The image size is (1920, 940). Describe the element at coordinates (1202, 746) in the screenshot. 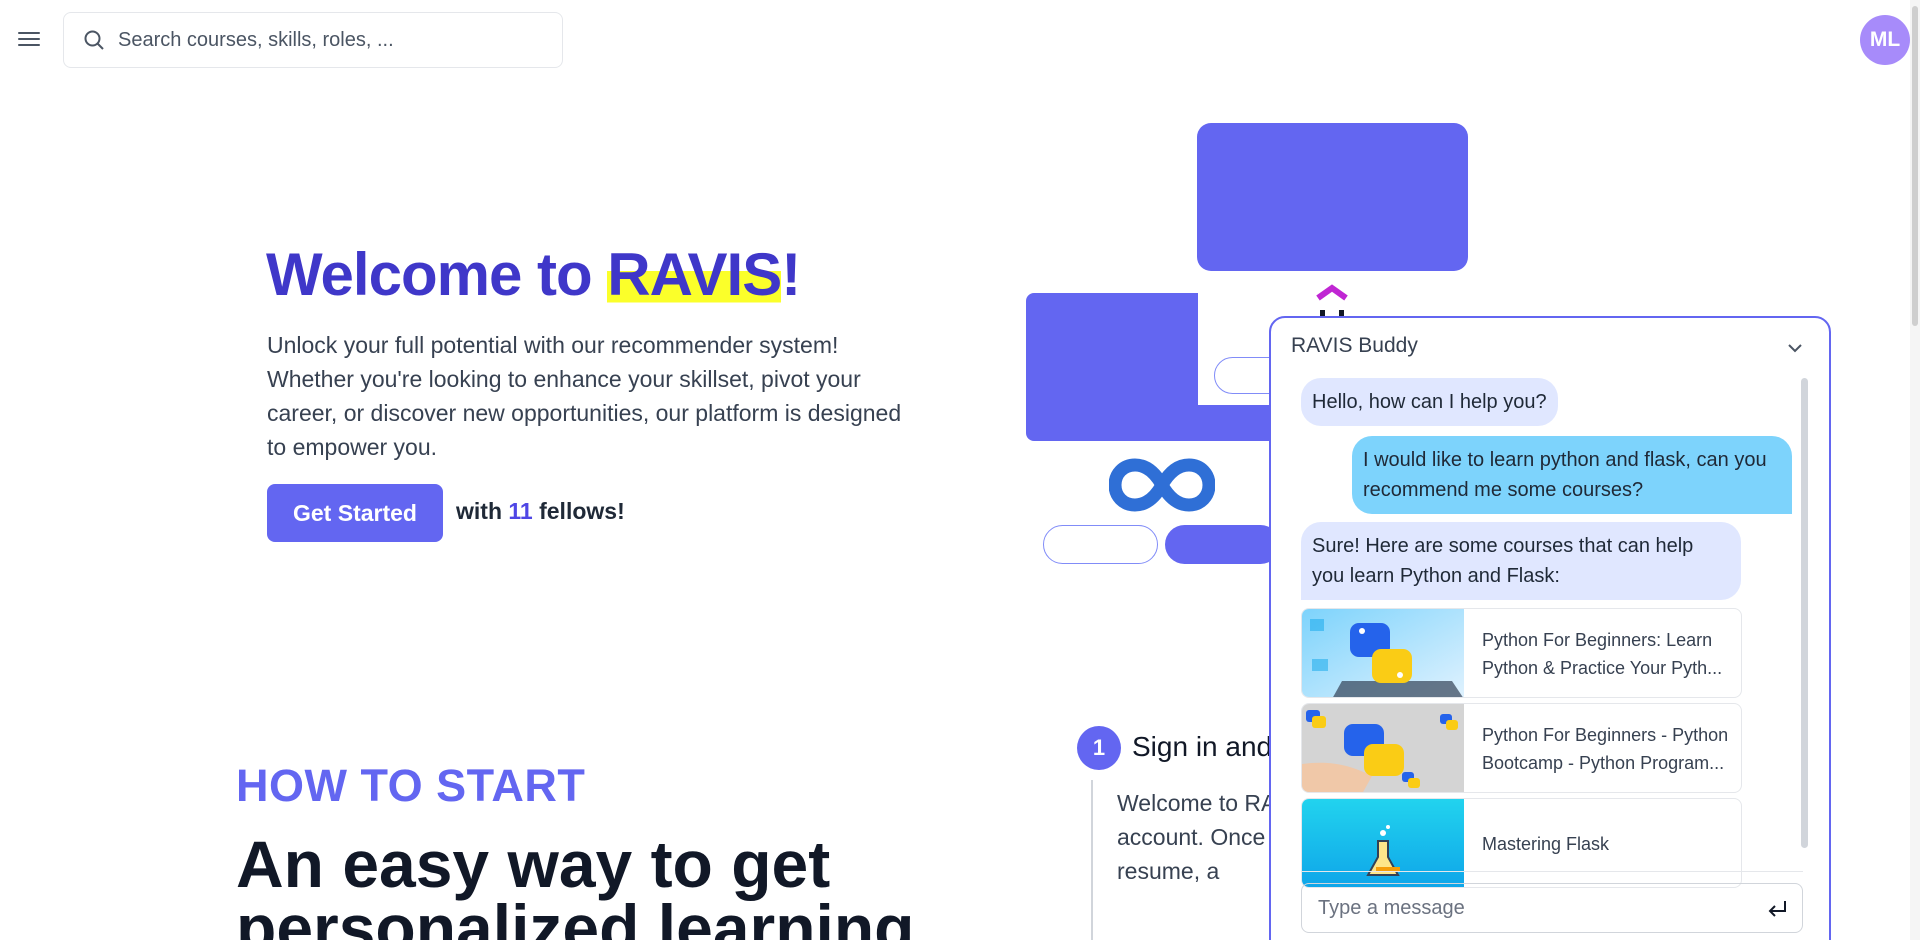

I see `step-title: Sign in and` at that location.